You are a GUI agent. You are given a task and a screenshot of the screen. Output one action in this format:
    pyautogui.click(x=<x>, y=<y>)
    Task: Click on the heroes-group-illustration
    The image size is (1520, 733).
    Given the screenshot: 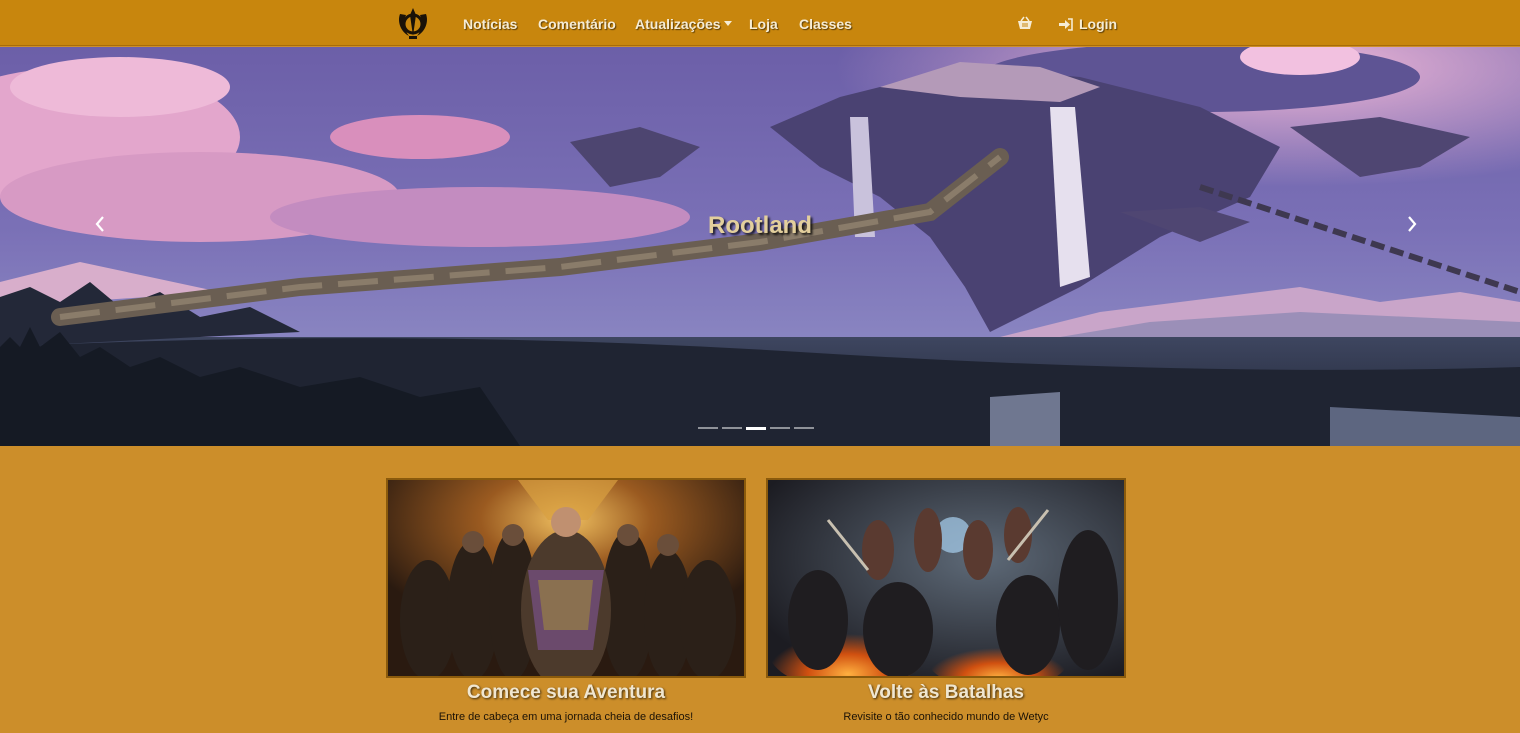 What is the action you would take?
    pyautogui.click(x=566, y=578)
    